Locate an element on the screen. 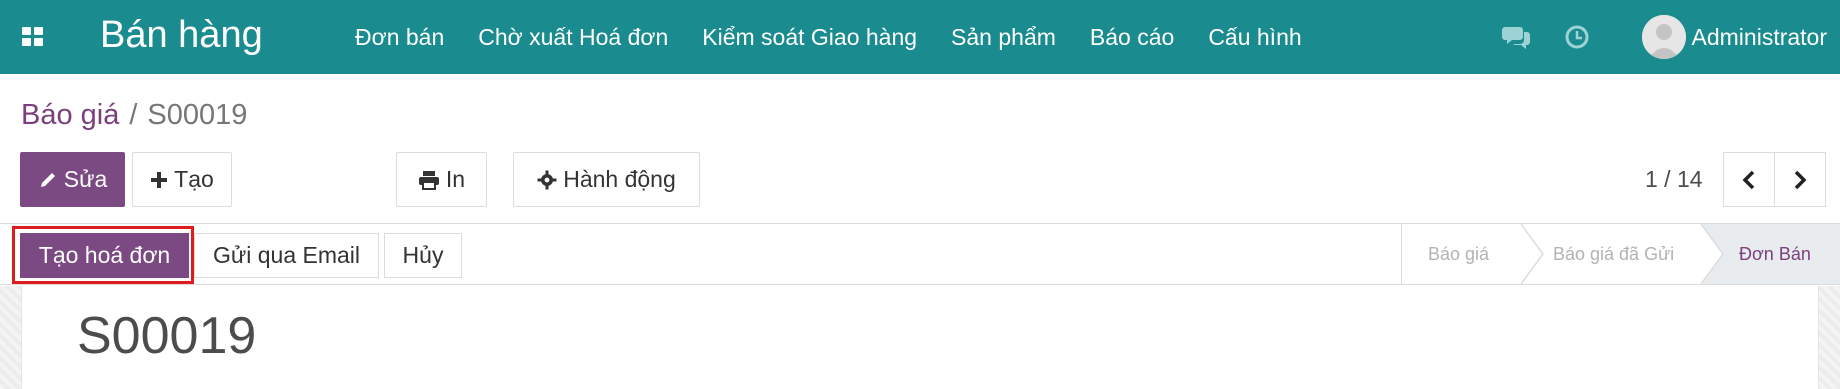 Image resolution: width=1840 pixels, height=389 pixels. print-button: In is located at coordinates (441, 179).